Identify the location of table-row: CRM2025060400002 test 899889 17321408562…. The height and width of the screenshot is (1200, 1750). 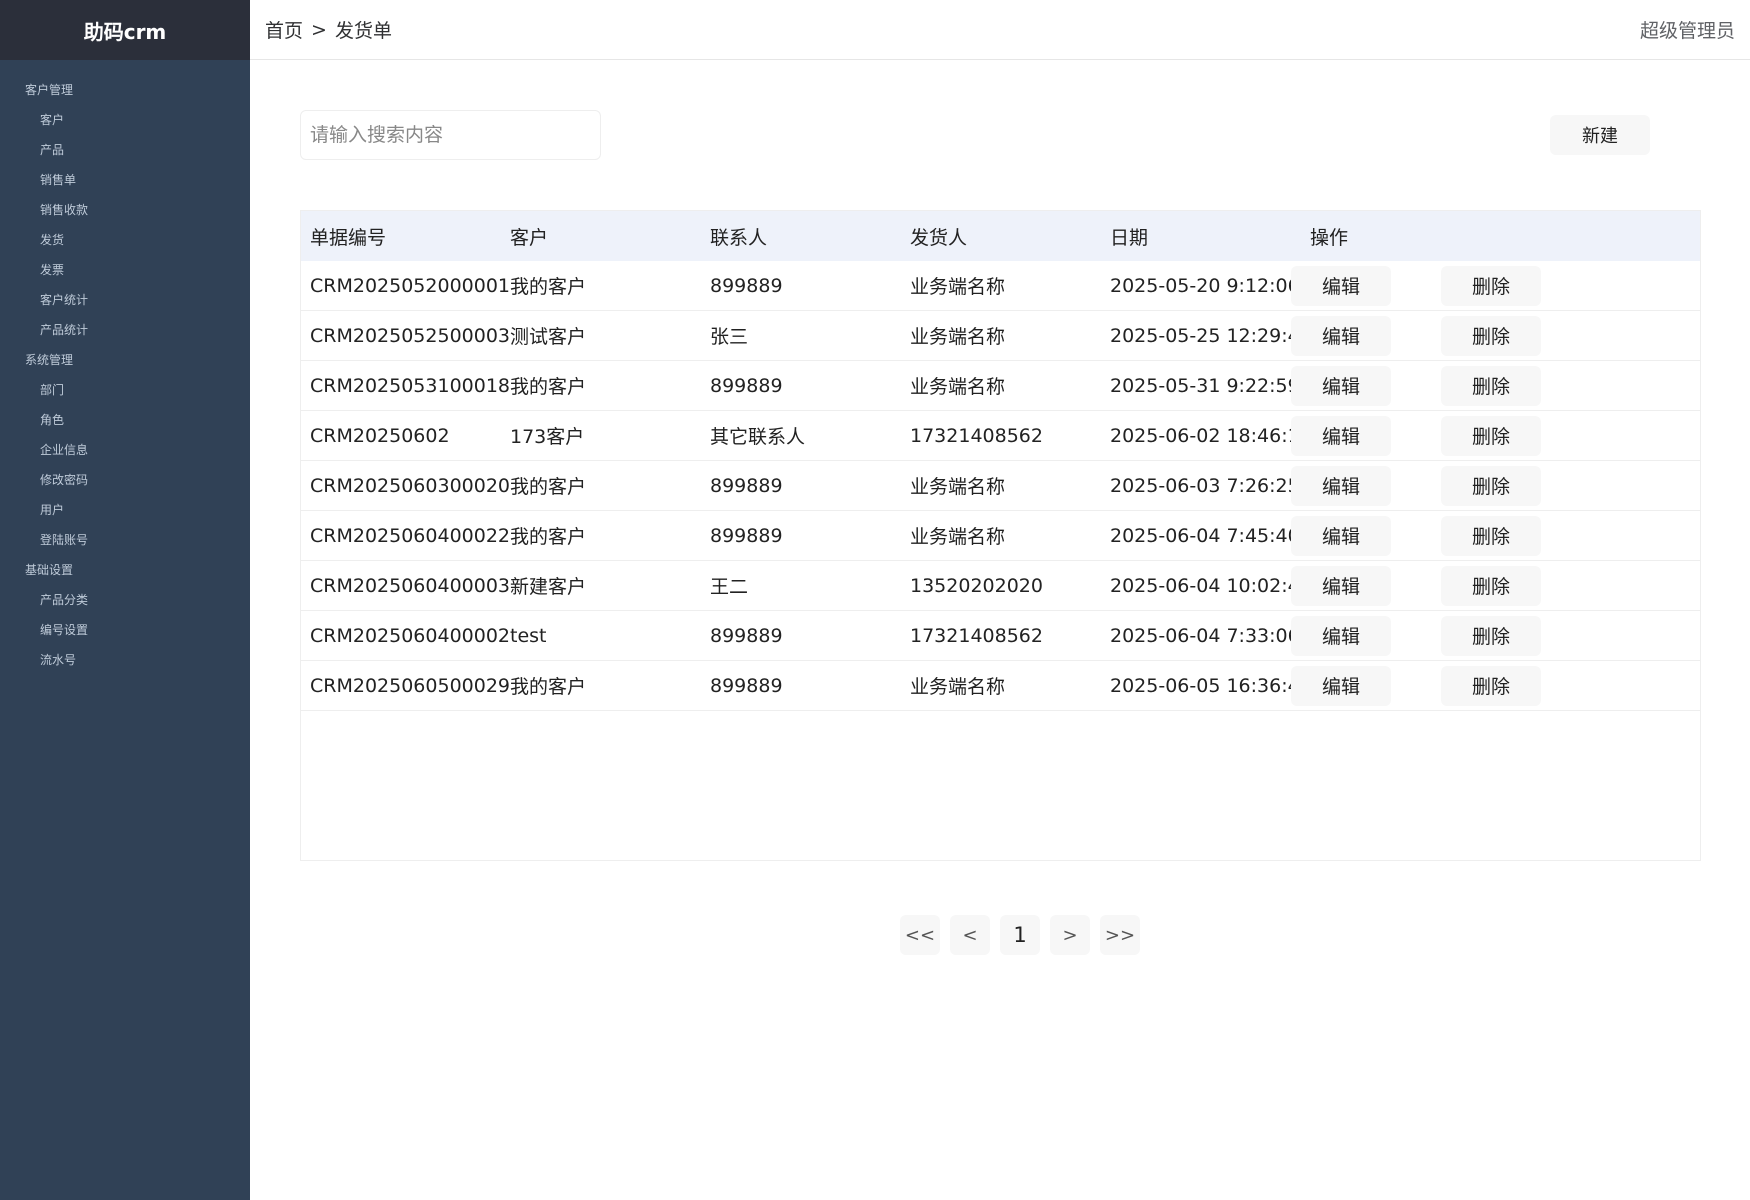
(1000, 636).